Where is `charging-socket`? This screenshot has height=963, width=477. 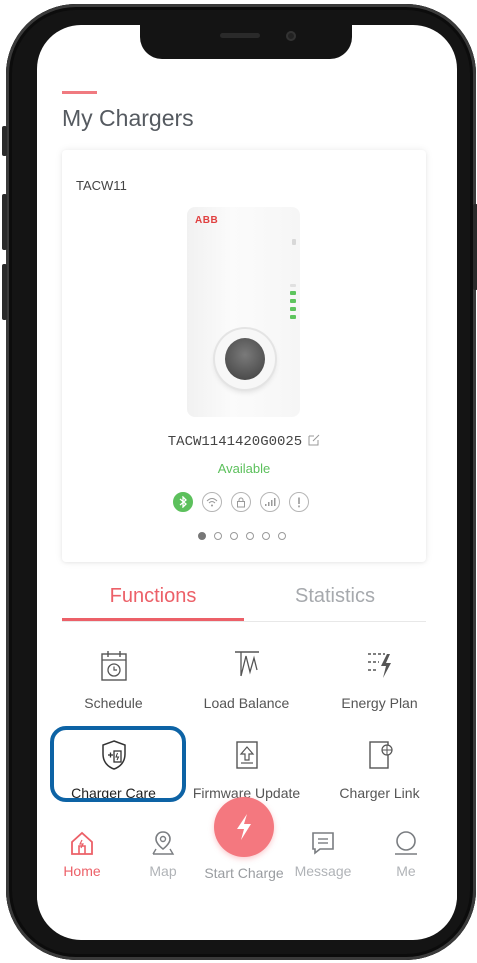 charging-socket is located at coordinates (245, 359).